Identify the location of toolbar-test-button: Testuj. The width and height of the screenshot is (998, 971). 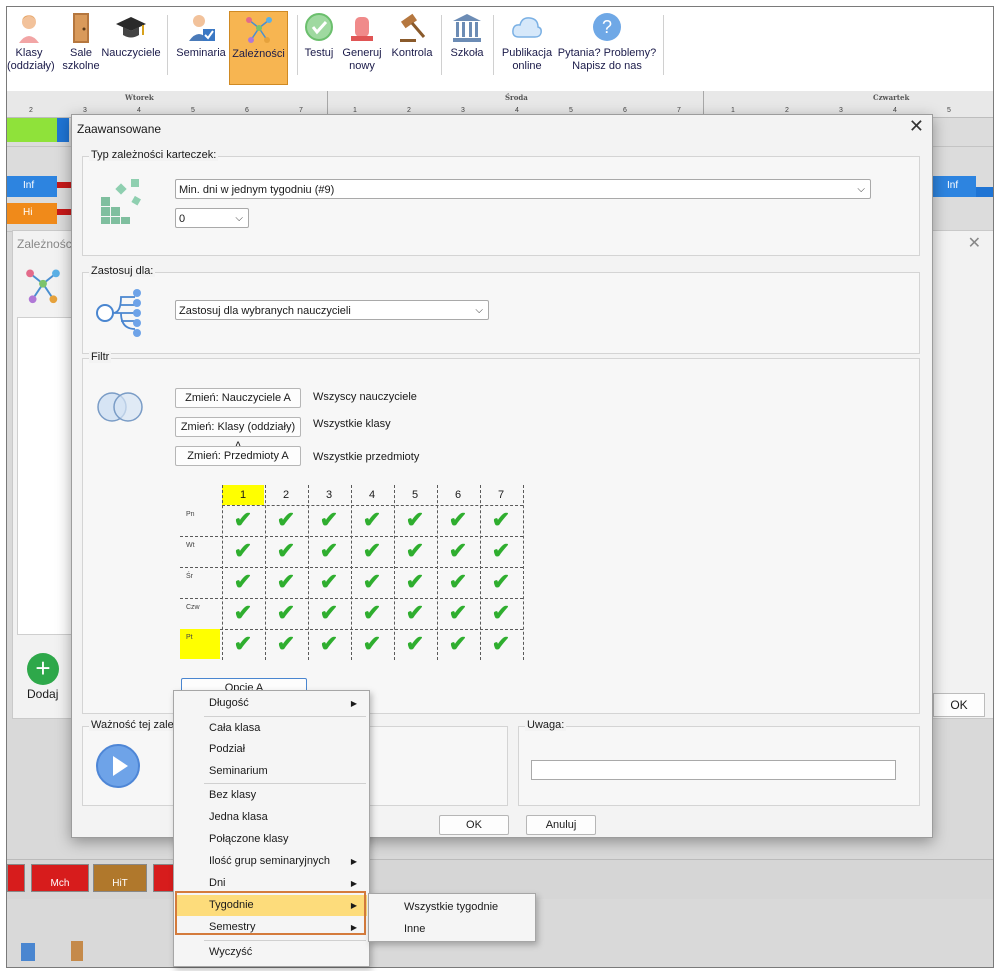
(319, 47).